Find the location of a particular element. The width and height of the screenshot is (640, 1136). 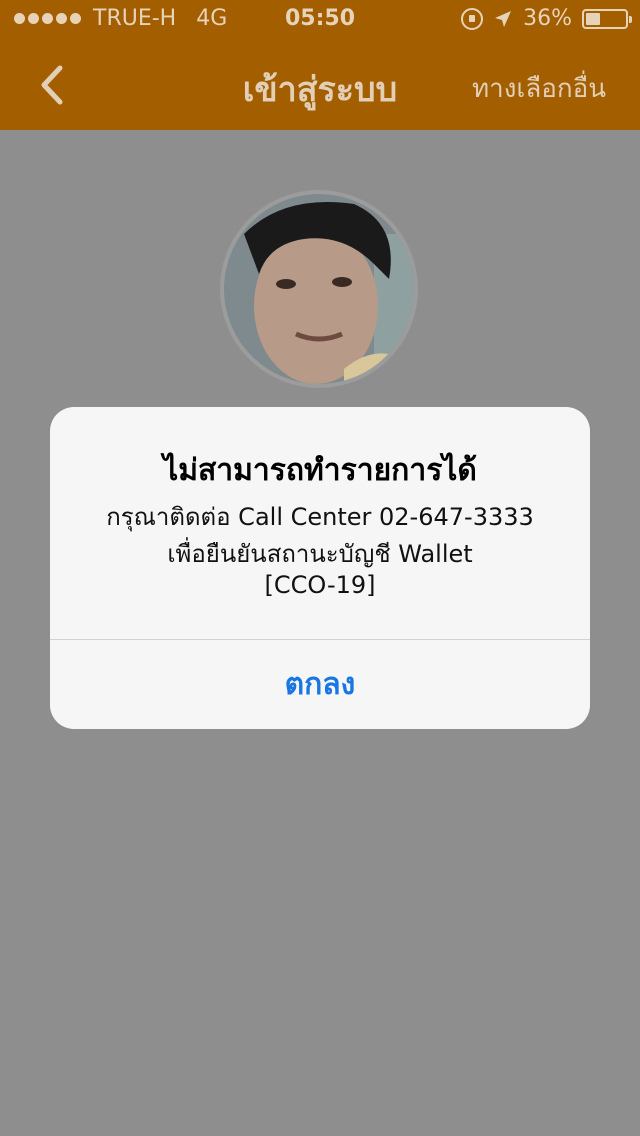

avatar is located at coordinates (319, 289).